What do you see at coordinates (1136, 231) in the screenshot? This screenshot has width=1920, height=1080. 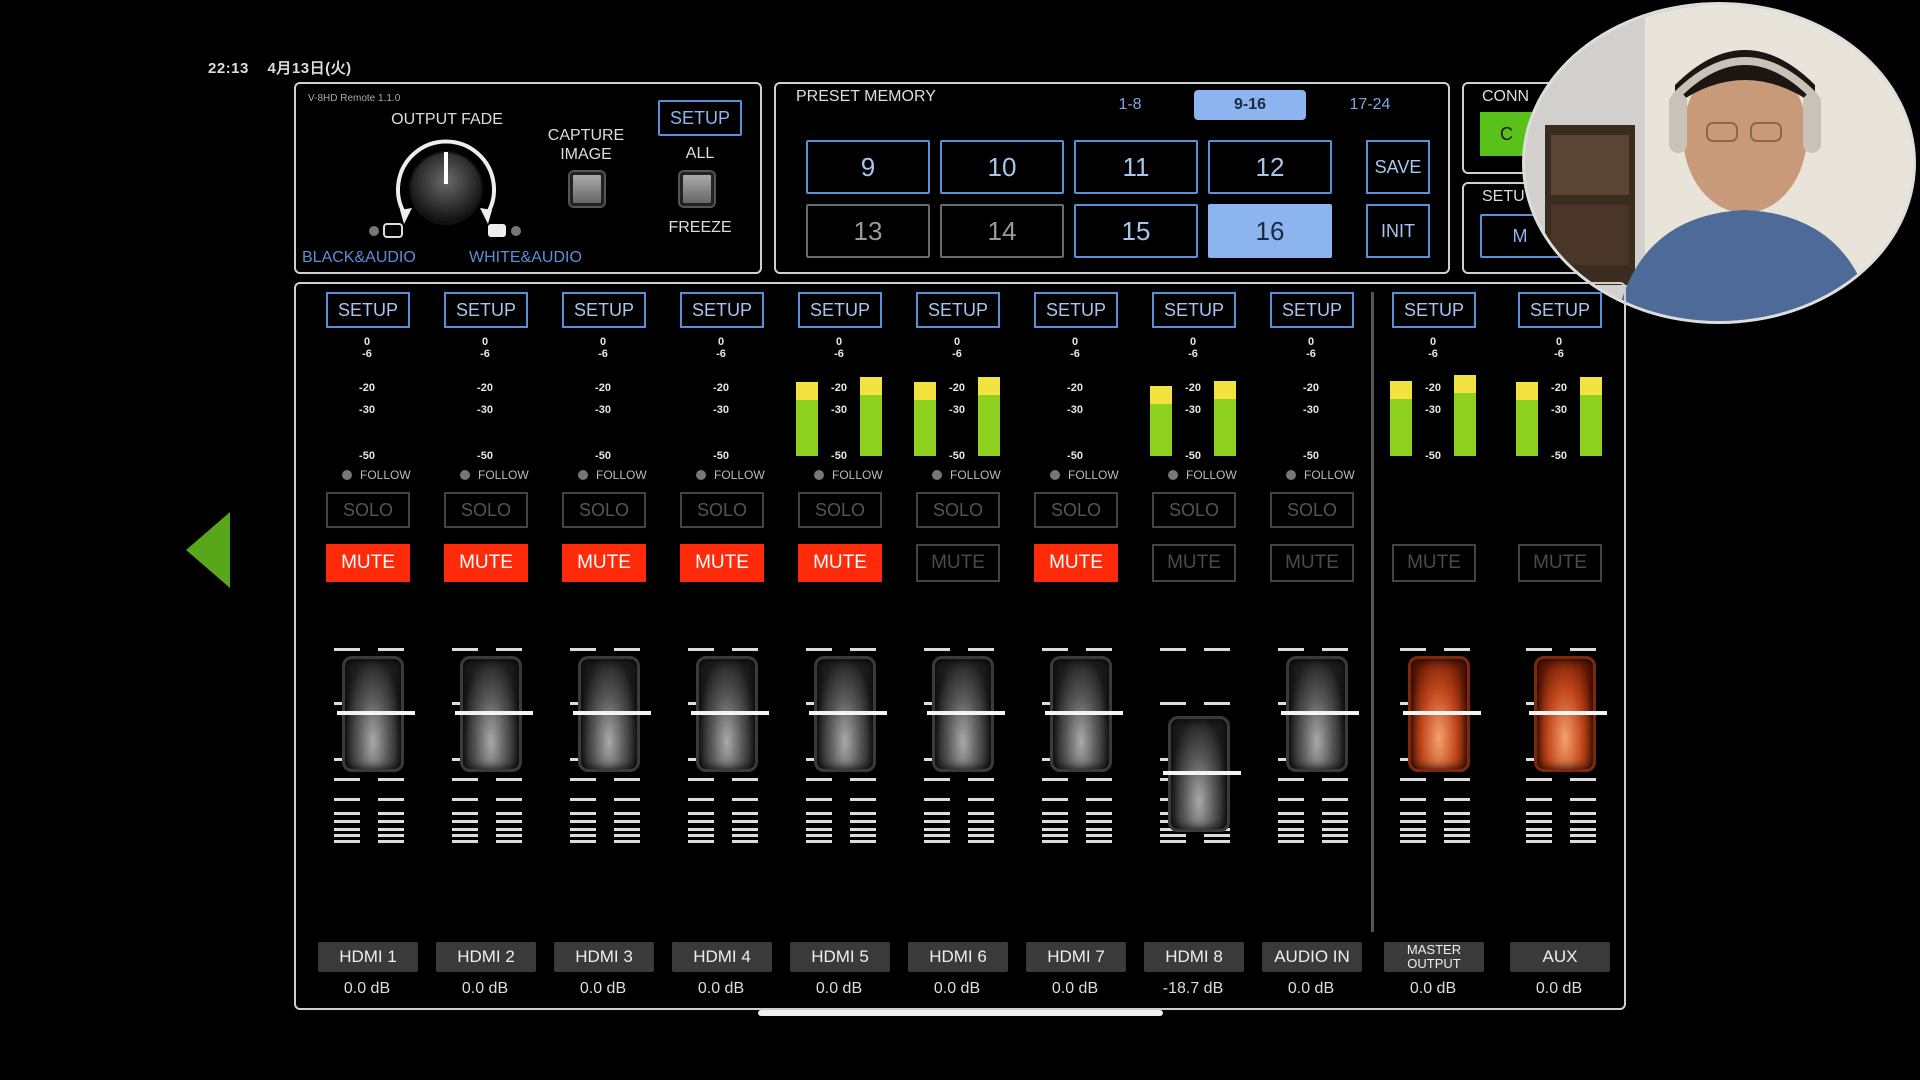 I see `preset-button-15: 15` at bounding box center [1136, 231].